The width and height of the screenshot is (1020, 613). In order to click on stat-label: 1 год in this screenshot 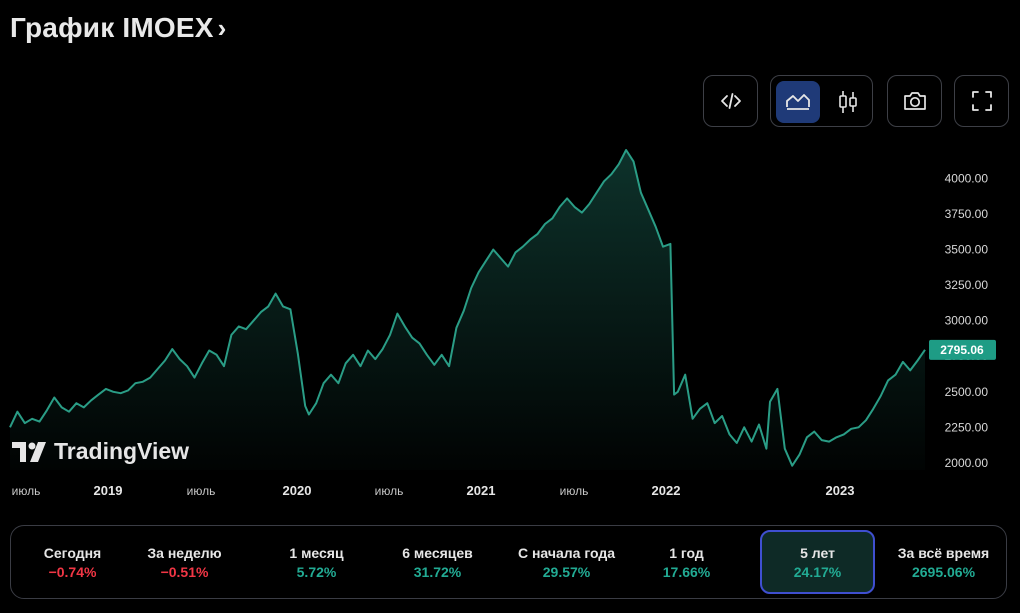, I will do `click(686, 552)`.